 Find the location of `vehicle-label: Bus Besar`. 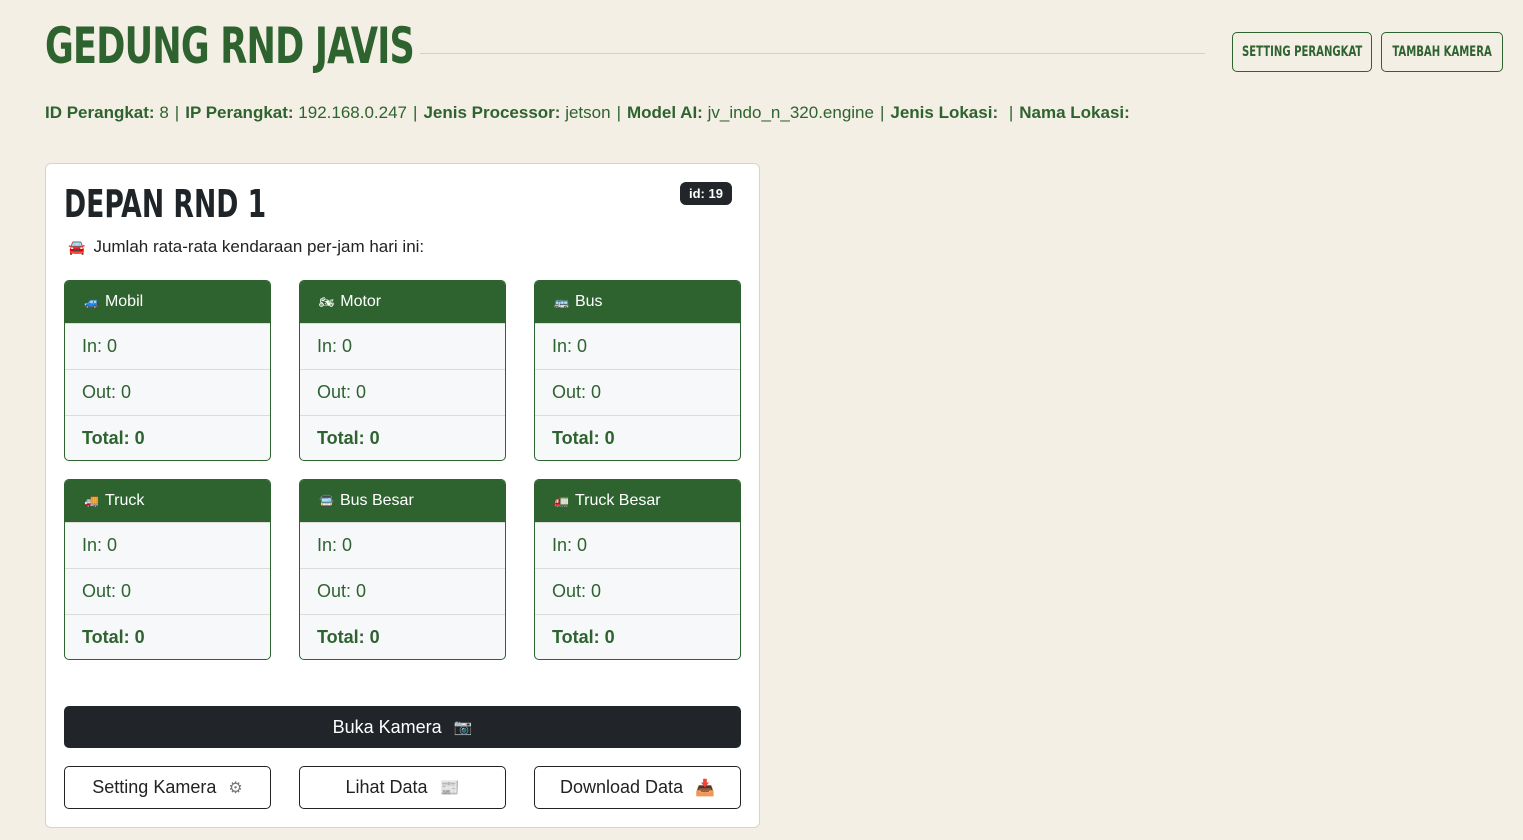

vehicle-label: Bus Besar is located at coordinates (376, 500).